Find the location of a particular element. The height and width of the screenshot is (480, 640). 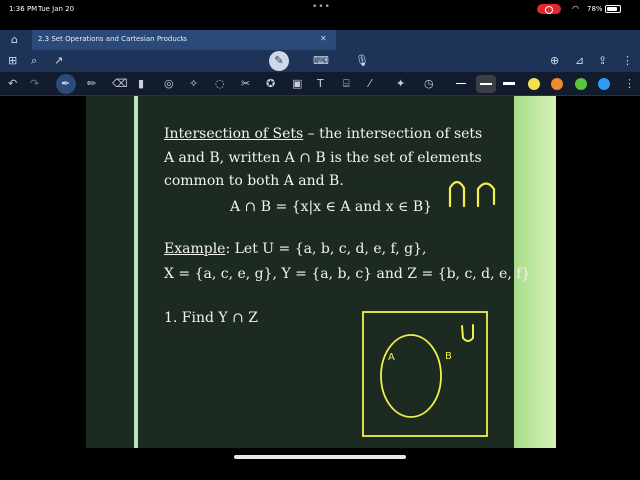

multitask-dots-icon: ••• is located at coordinates (321, 7).